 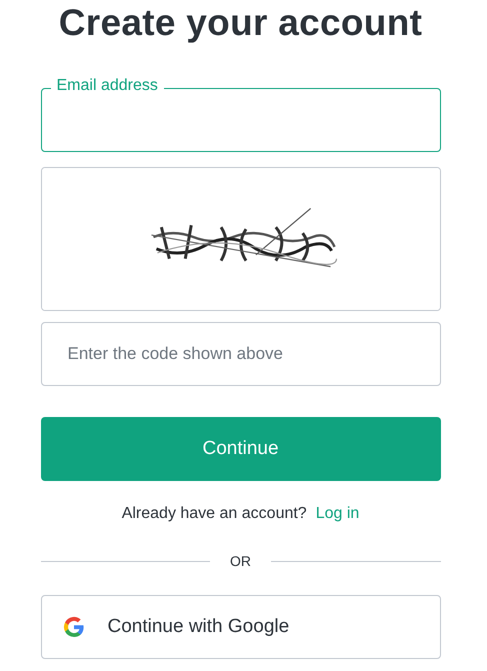 What do you see at coordinates (74, 627) in the screenshot?
I see `google-logo-icon` at bounding box center [74, 627].